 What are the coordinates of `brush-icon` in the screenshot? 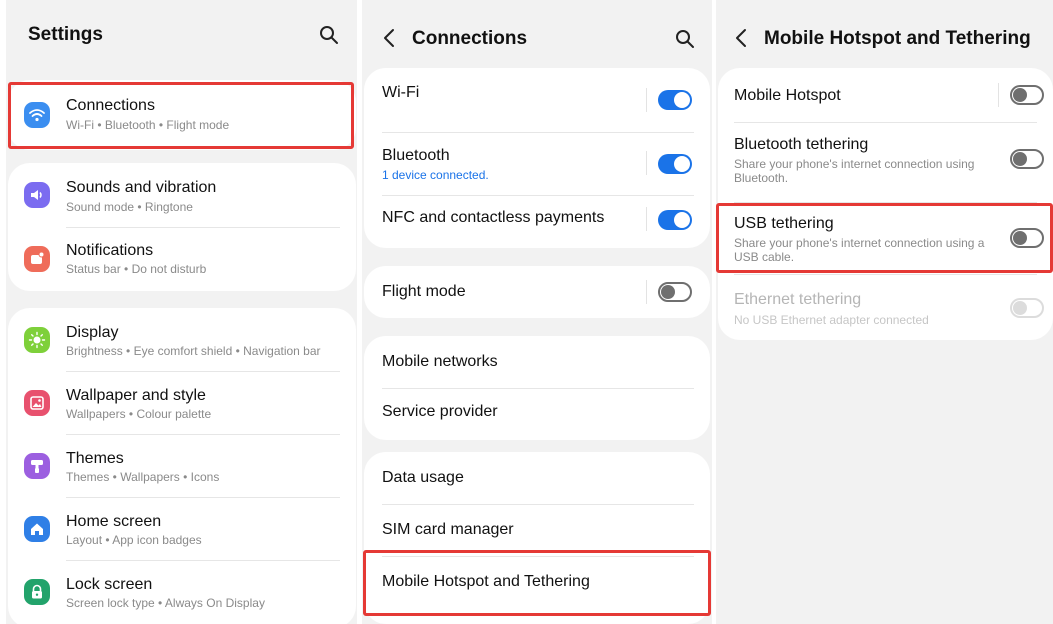 It's located at (37, 466).